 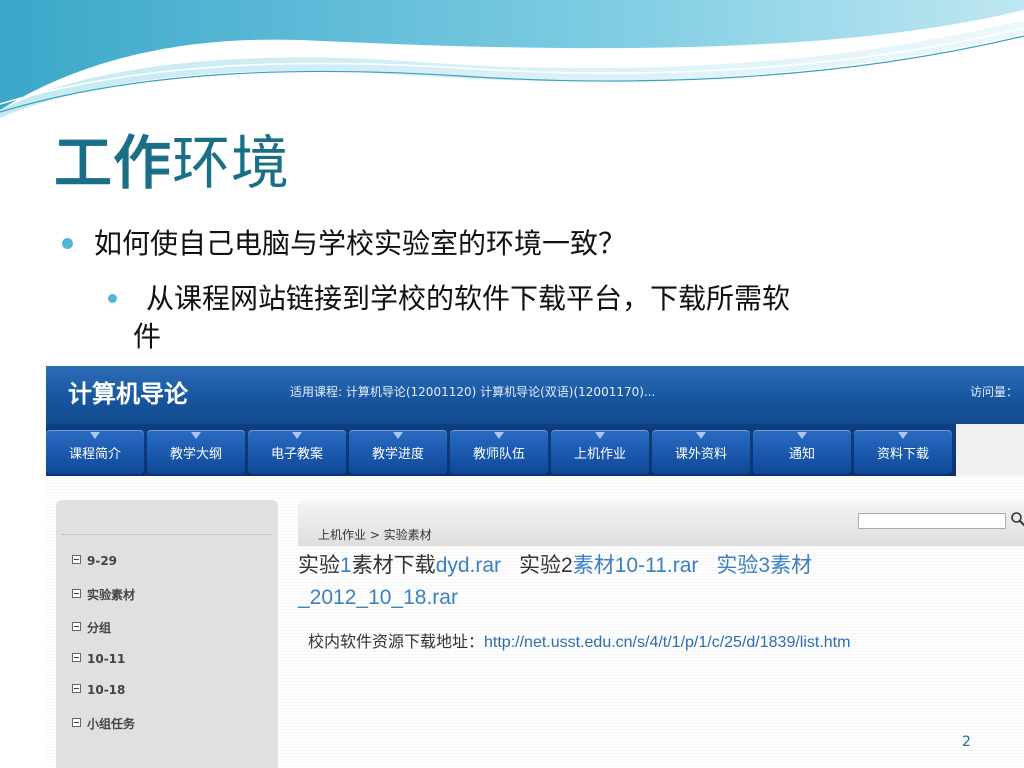 I want to click on tree-item-label: 小组任务, so click(x=111, y=724).